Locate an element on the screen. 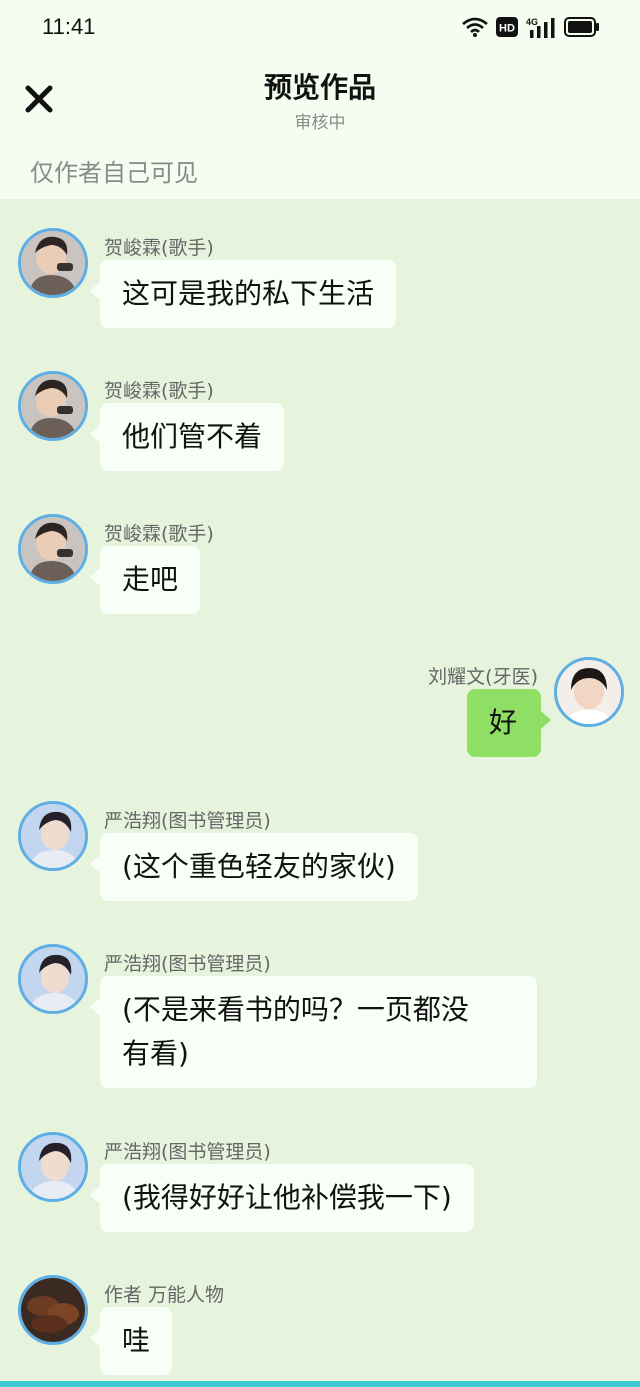  message-bubble: (这个重色轻友的家伙) is located at coordinates (254, 867).